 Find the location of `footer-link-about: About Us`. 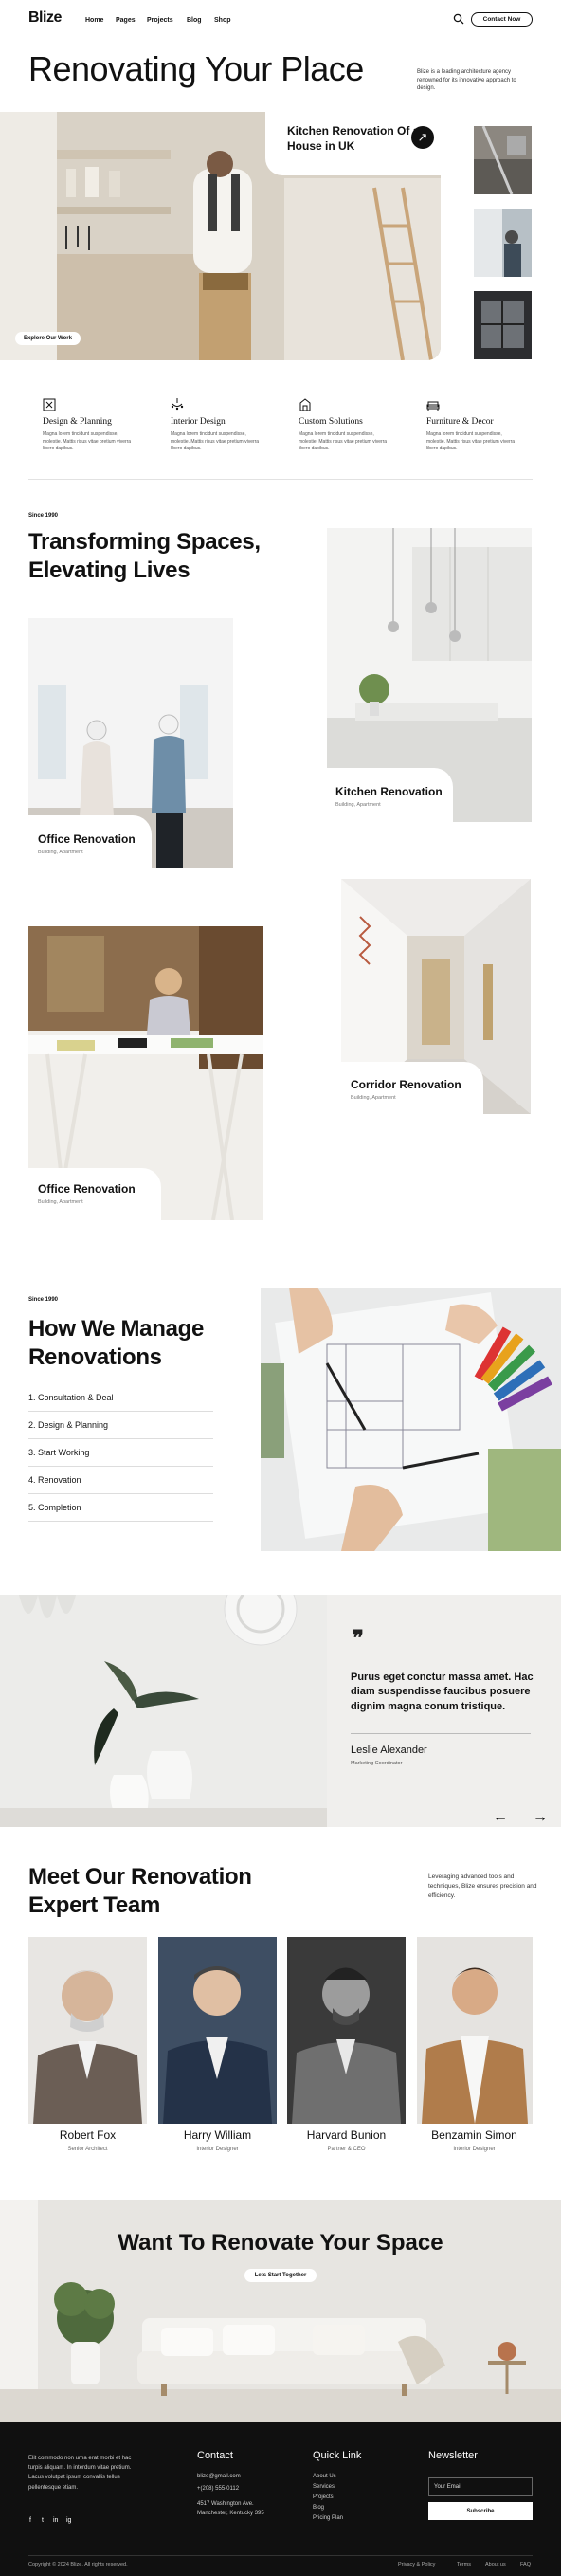

footer-link-about: About Us is located at coordinates (324, 2476).